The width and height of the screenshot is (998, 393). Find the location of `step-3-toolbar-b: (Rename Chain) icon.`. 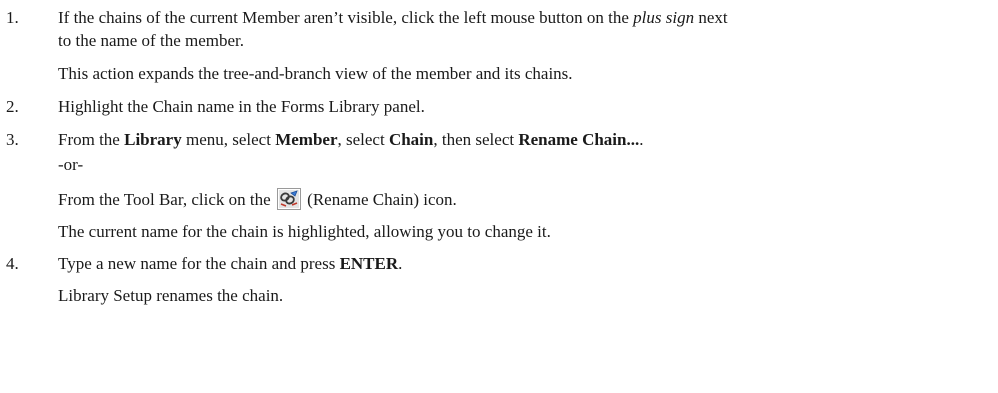

step-3-toolbar-b: (Rename Chain) icon. is located at coordinates (379, 199).